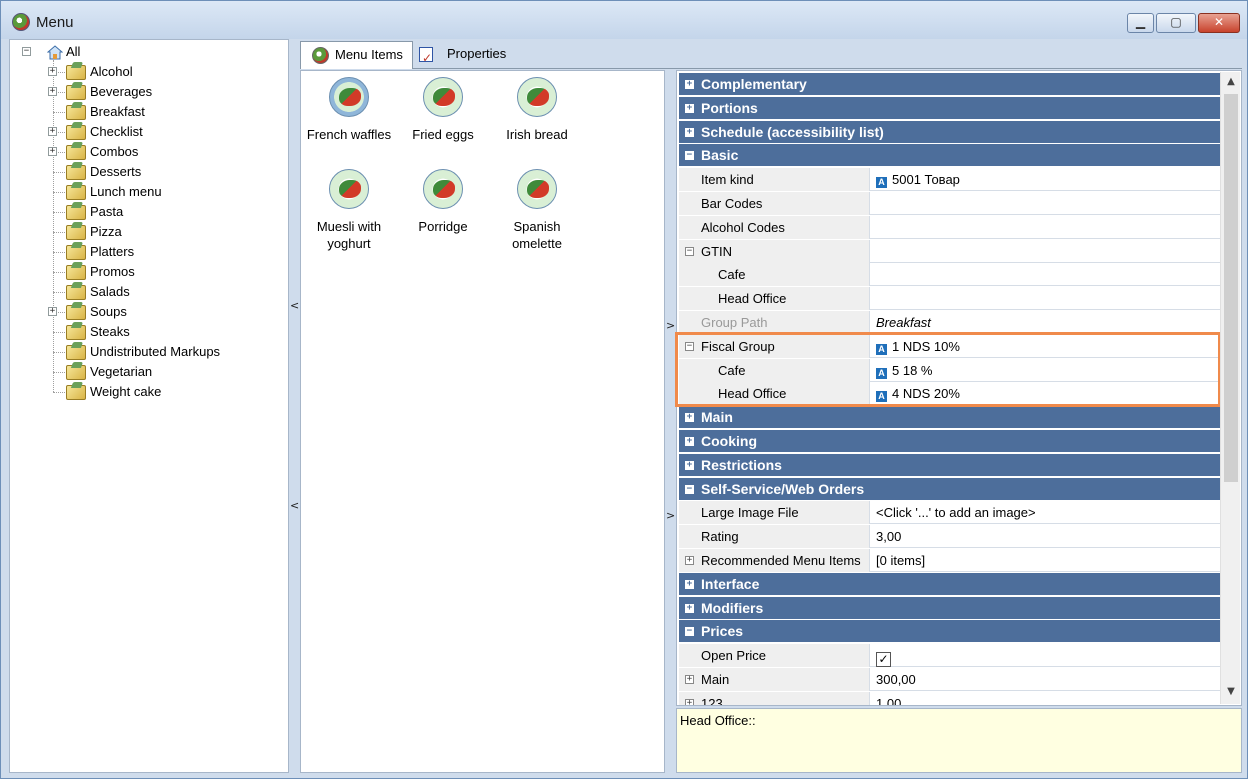 The width and height of the screenshot is (1248, 779). Describe the element at coordinates (145, 212) in the screenshot. I see `tree-item: Pasta` at that location.